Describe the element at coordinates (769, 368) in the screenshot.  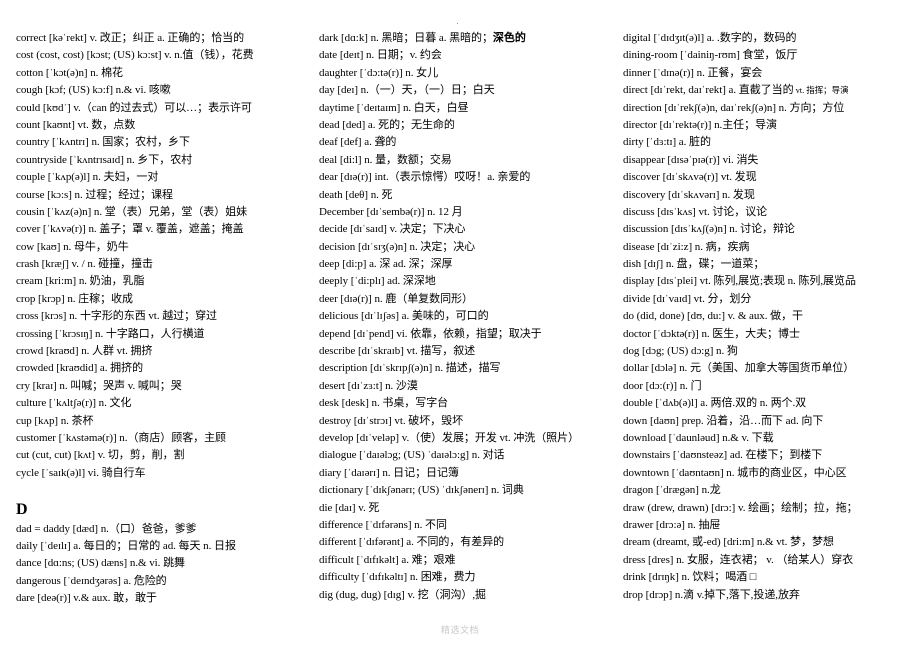
I see `vocab-entry: dollar [dɔlə] n. 元（美国、加拿大等国货币单位）` at that location.